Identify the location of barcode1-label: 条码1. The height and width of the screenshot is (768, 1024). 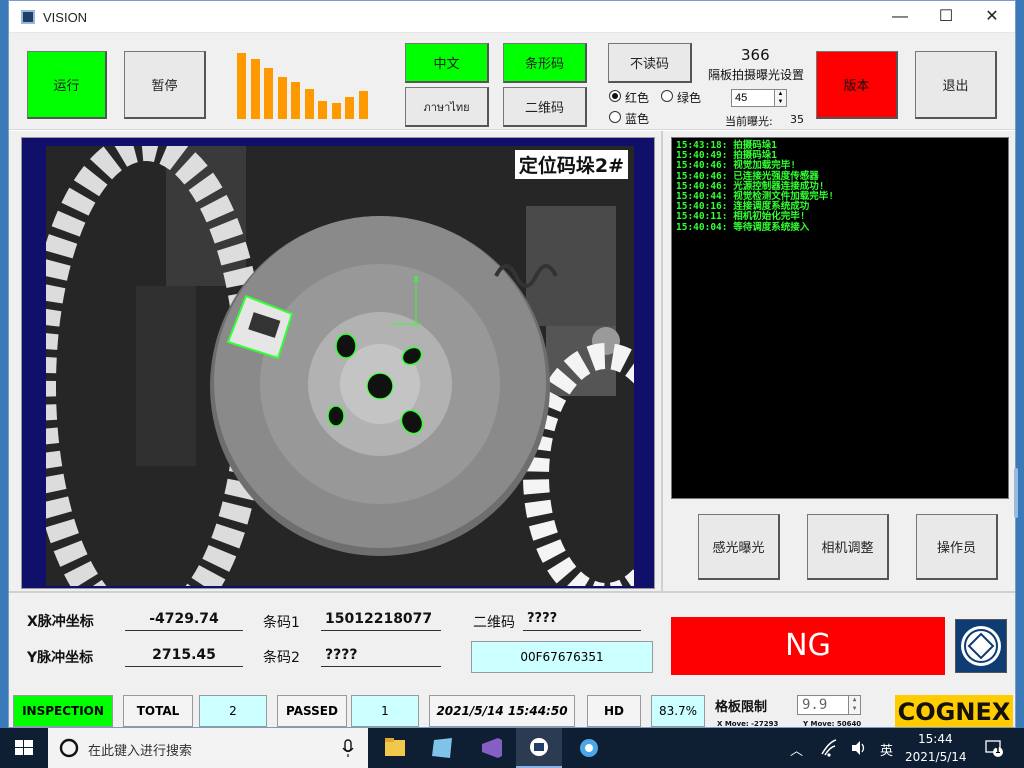
(281, 623).